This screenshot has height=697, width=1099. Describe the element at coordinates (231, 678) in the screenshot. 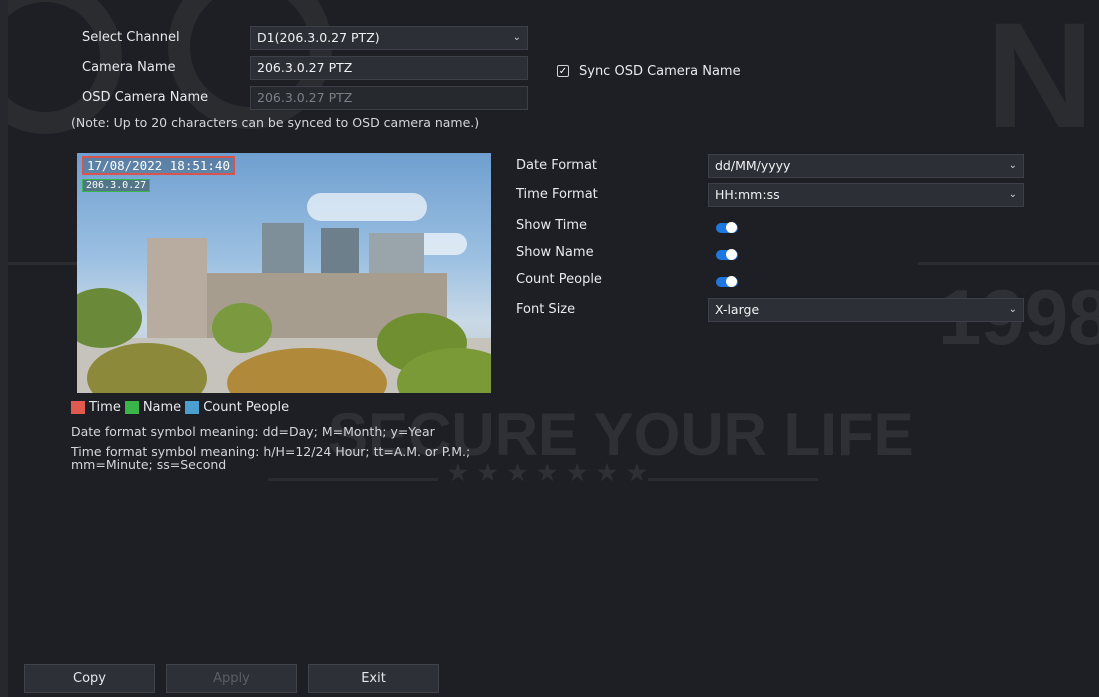

I see `apply-button: Apply` at that location.